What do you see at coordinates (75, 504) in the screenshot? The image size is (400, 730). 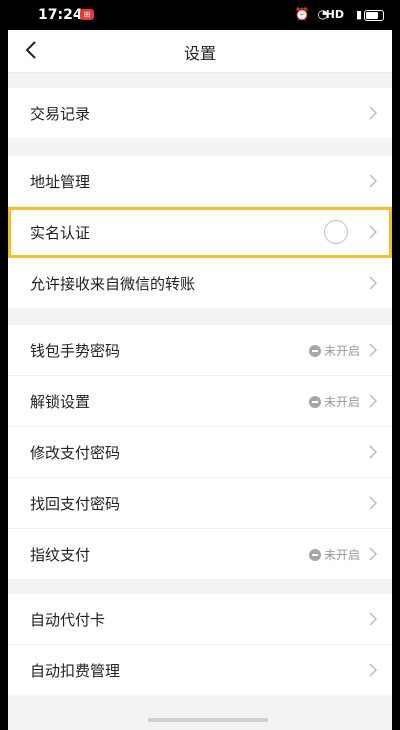 I see `row-label: 找回支付密码` at bounding box center [75, 504].